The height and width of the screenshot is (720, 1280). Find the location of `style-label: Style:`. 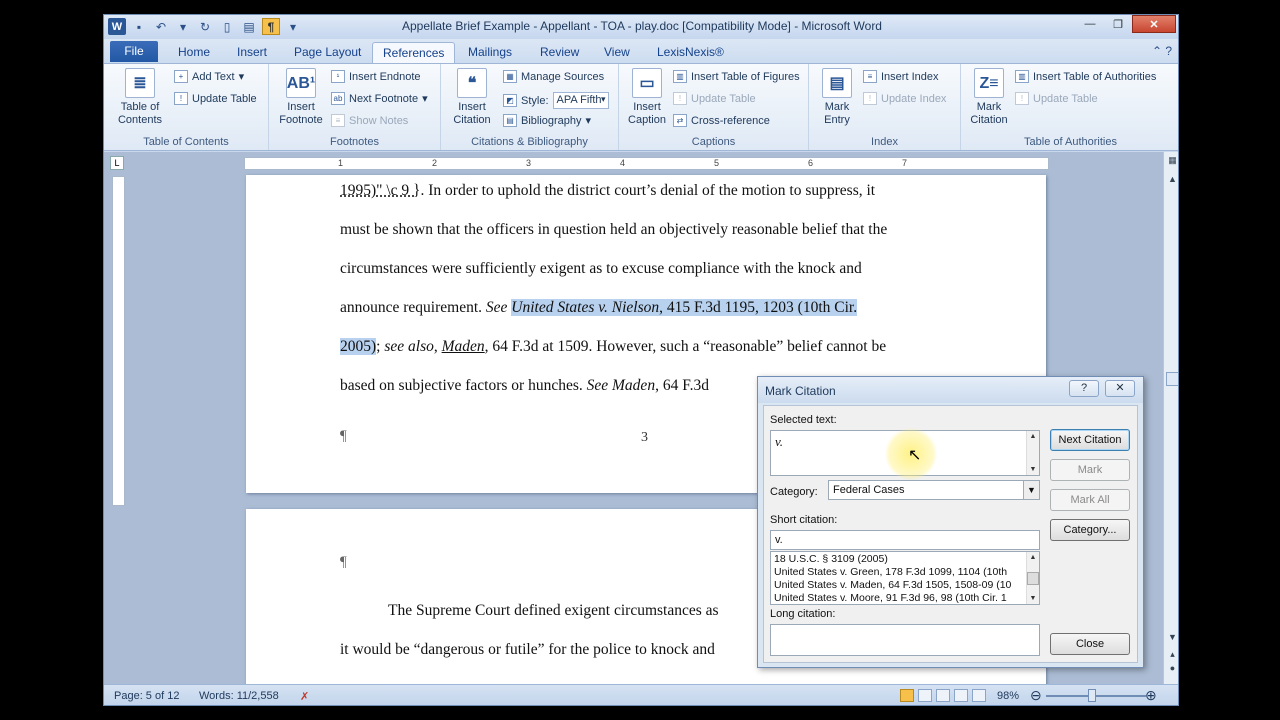

style-label: Style: is located at coordinates (535, 100).